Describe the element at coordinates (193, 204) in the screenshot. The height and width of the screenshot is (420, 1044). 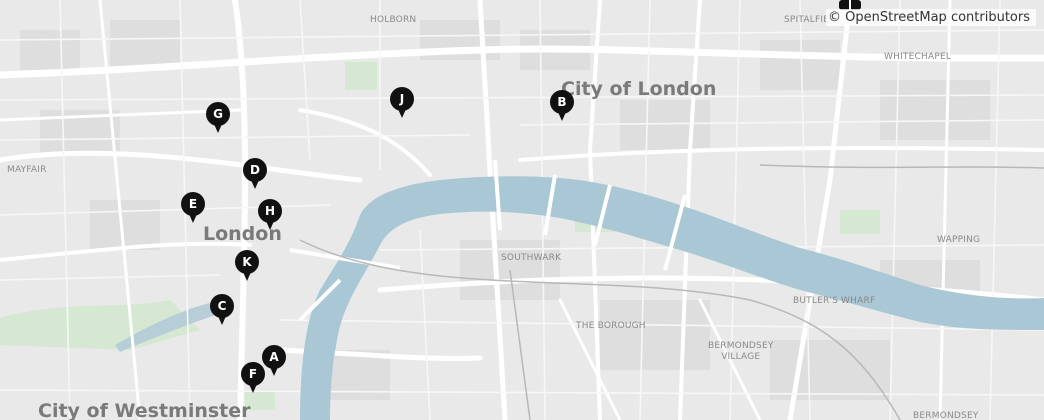
I see `marker-e-label: E` at that location.